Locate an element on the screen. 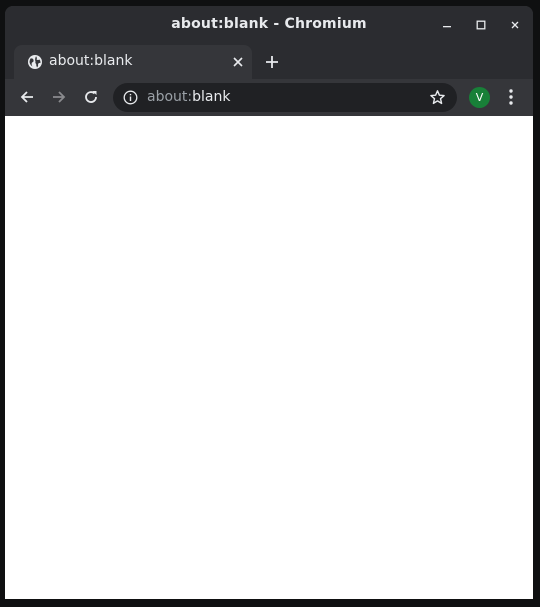 The height and width of the screenshot is (607, 540). url-scheme: about: is located at coordinates (170, 97).